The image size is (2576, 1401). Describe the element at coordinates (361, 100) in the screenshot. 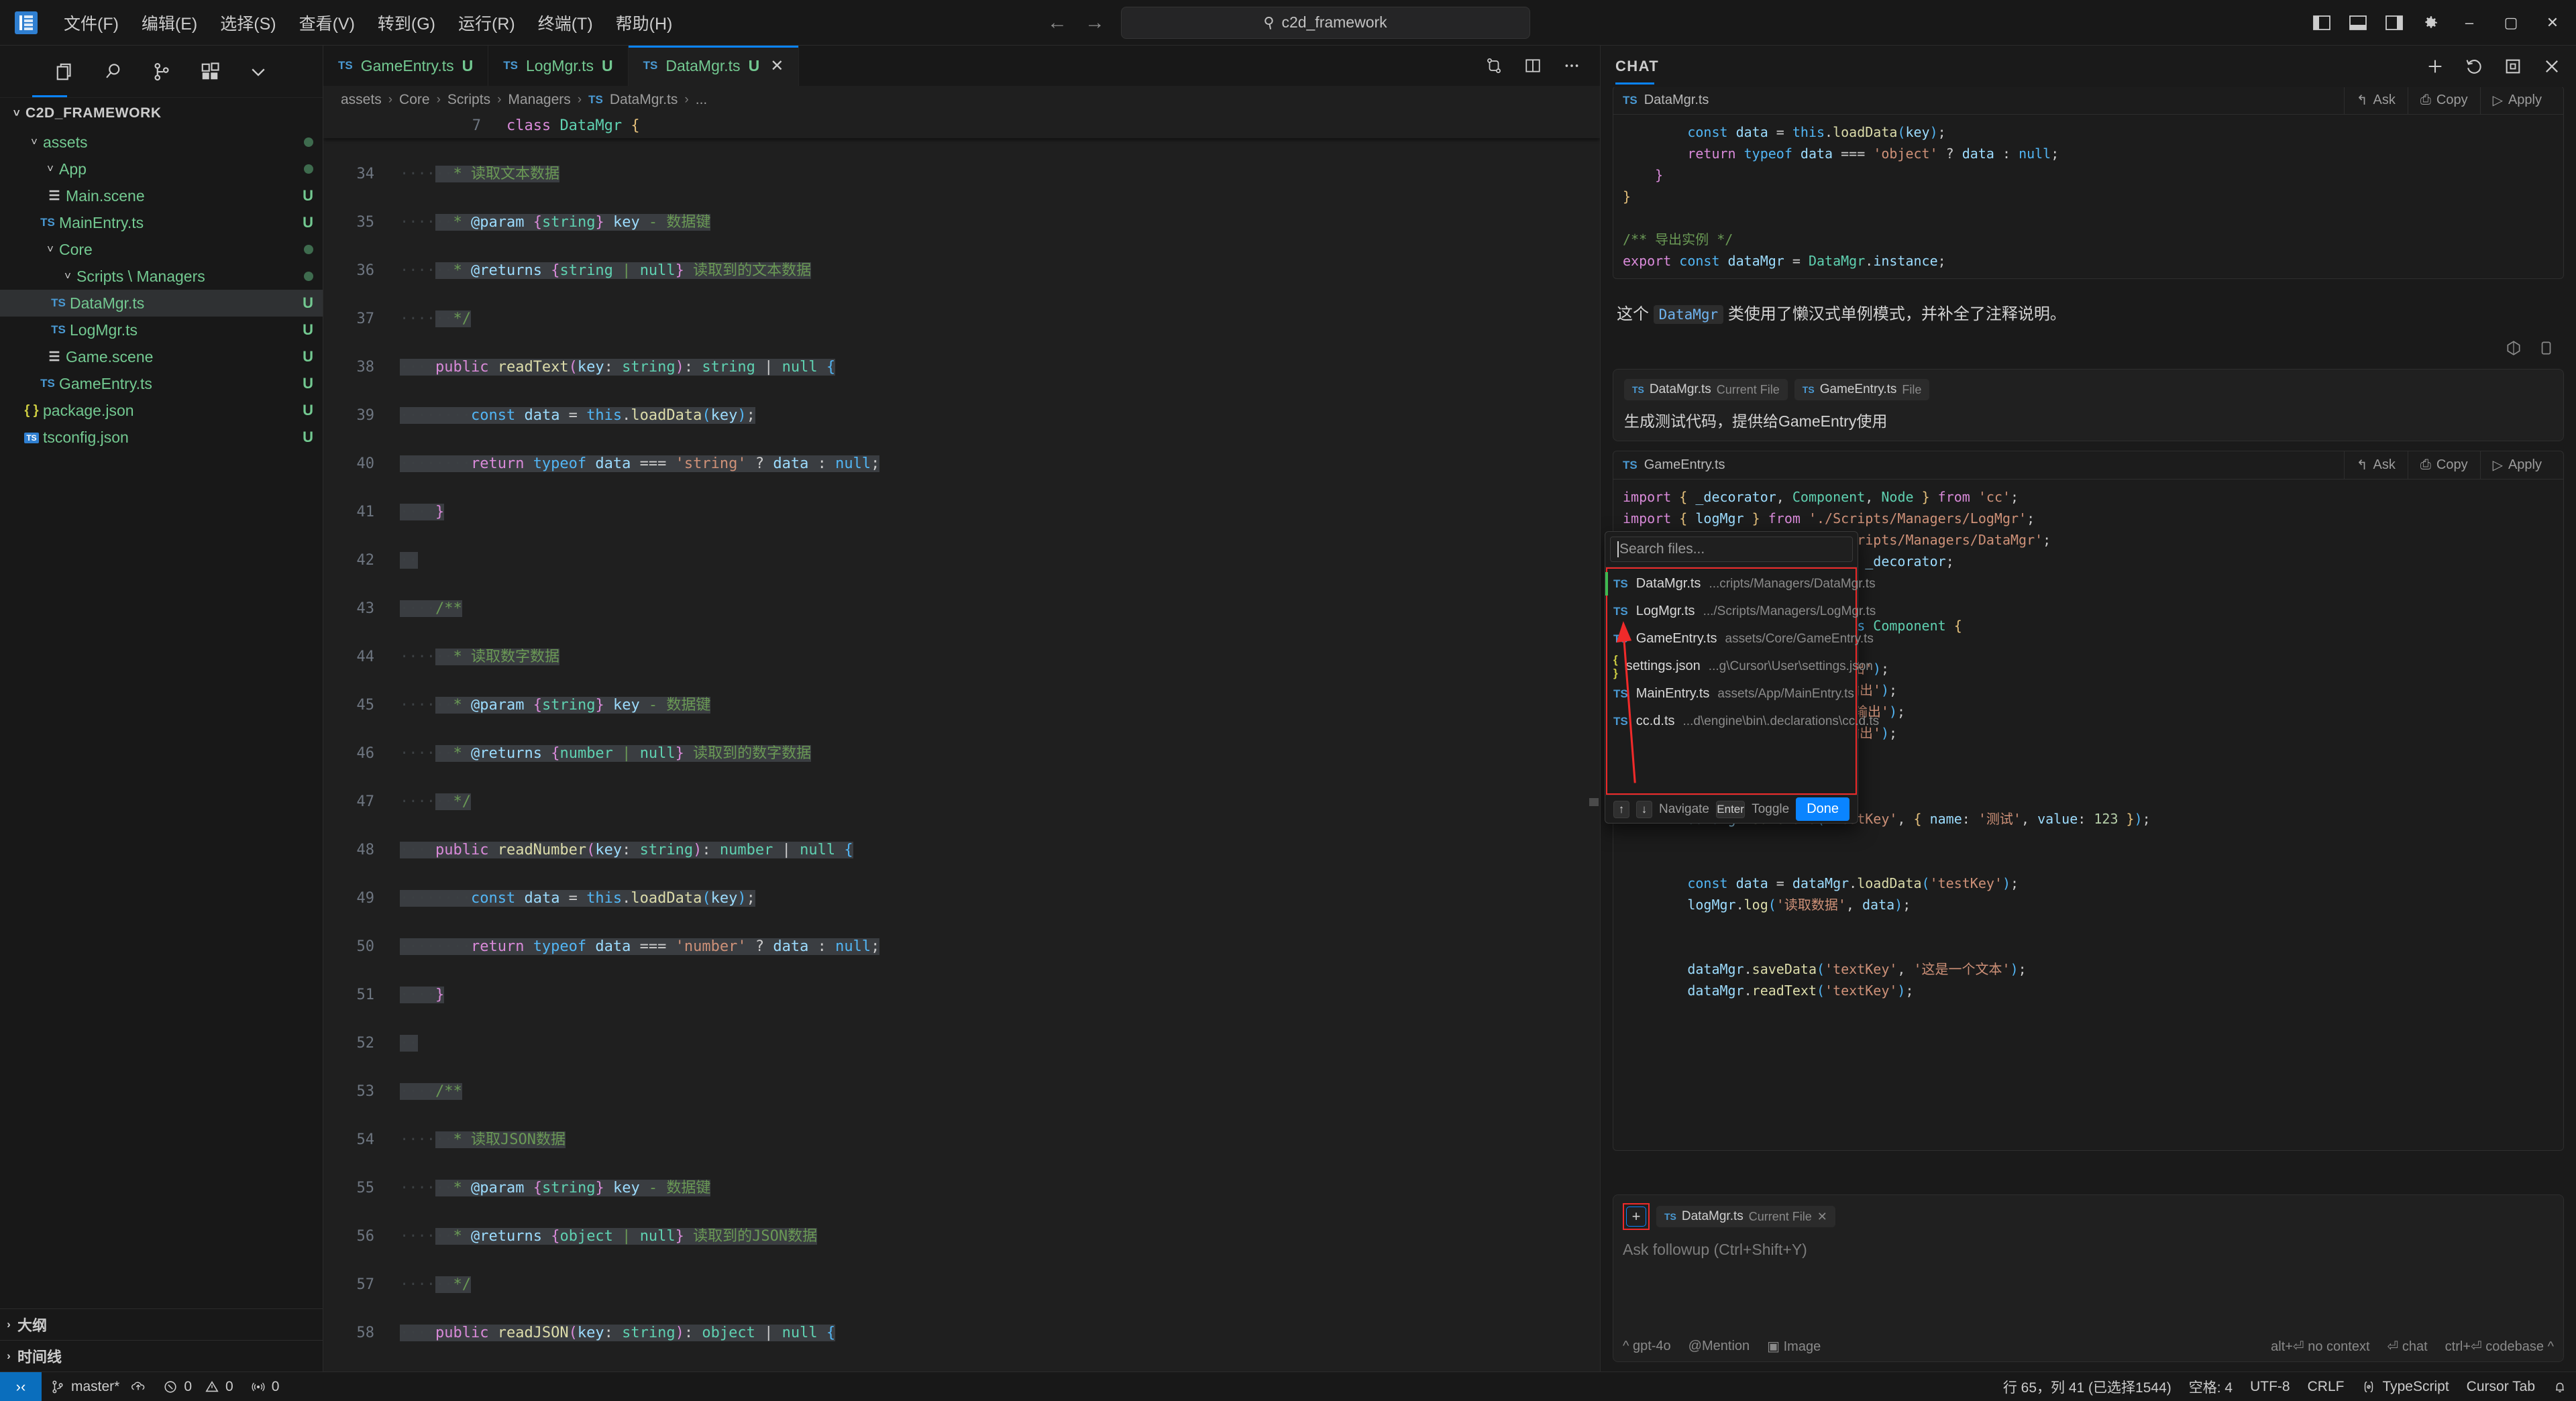

I see `breadcrumb-assets: assets` at that location.